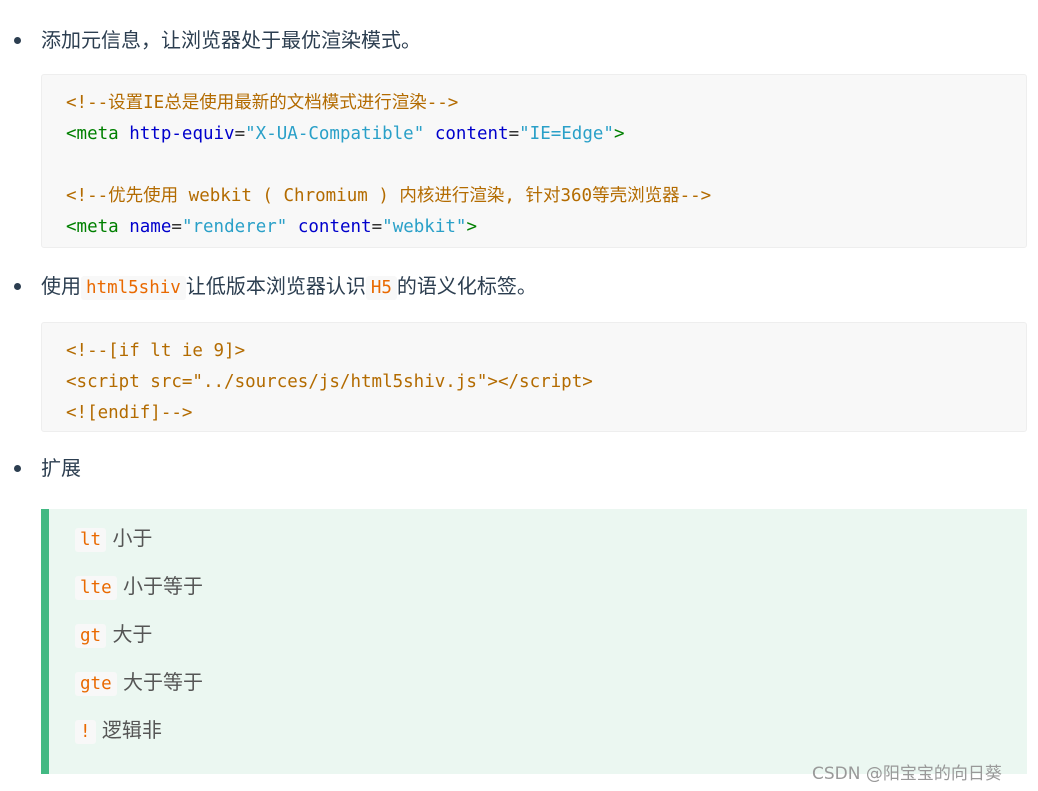 Image resolution: width=1038 pixels, height=791 pixels. What do you see at coordinates (96, 588) in the screenshot?
I see `inline-code: lte` at bounding box center [96, 588].